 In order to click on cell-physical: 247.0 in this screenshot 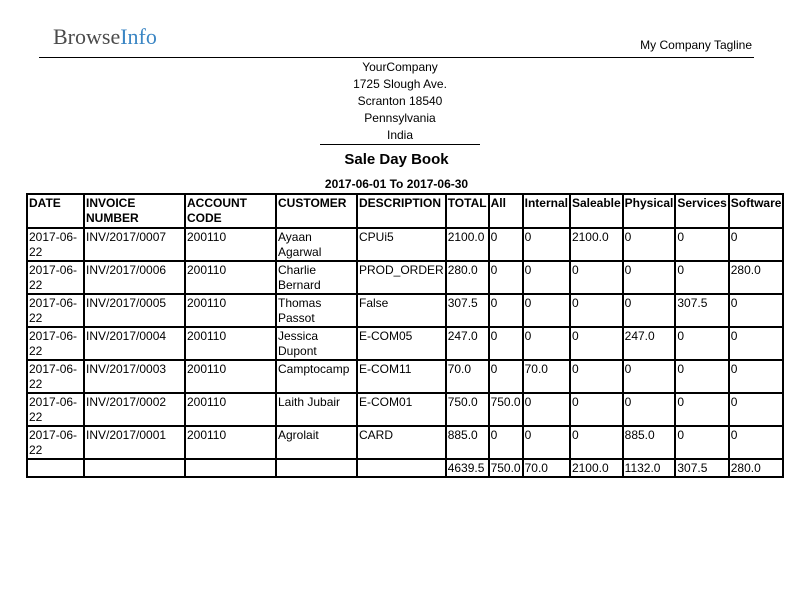, I will do `click(649, 343)`.